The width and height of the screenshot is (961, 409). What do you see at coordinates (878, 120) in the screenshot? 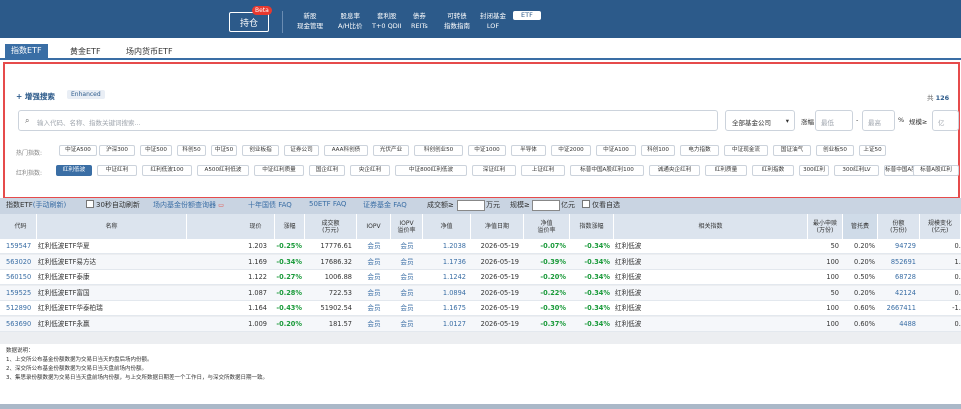
I see `change-max-input: 最高` at bounding box center [878, 120].